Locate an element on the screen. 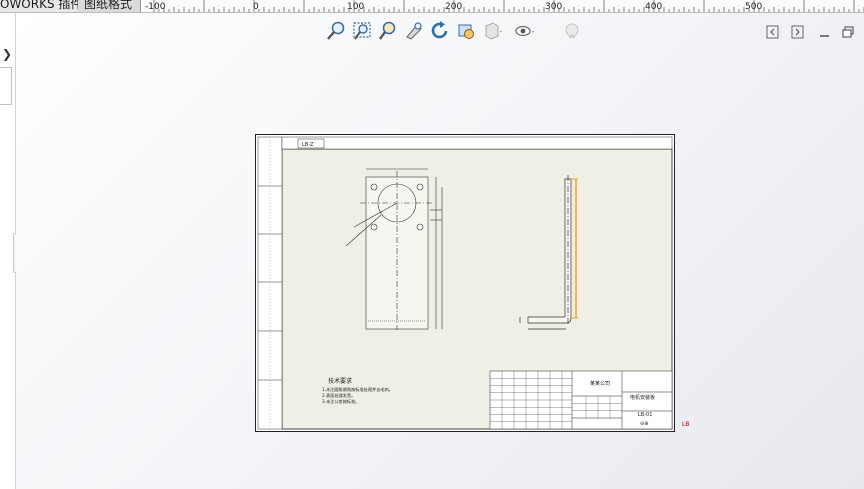 The image size is (864, 489). tab-solidworks-addins: OWORKS 插件 is located at coordinates (41, 6).